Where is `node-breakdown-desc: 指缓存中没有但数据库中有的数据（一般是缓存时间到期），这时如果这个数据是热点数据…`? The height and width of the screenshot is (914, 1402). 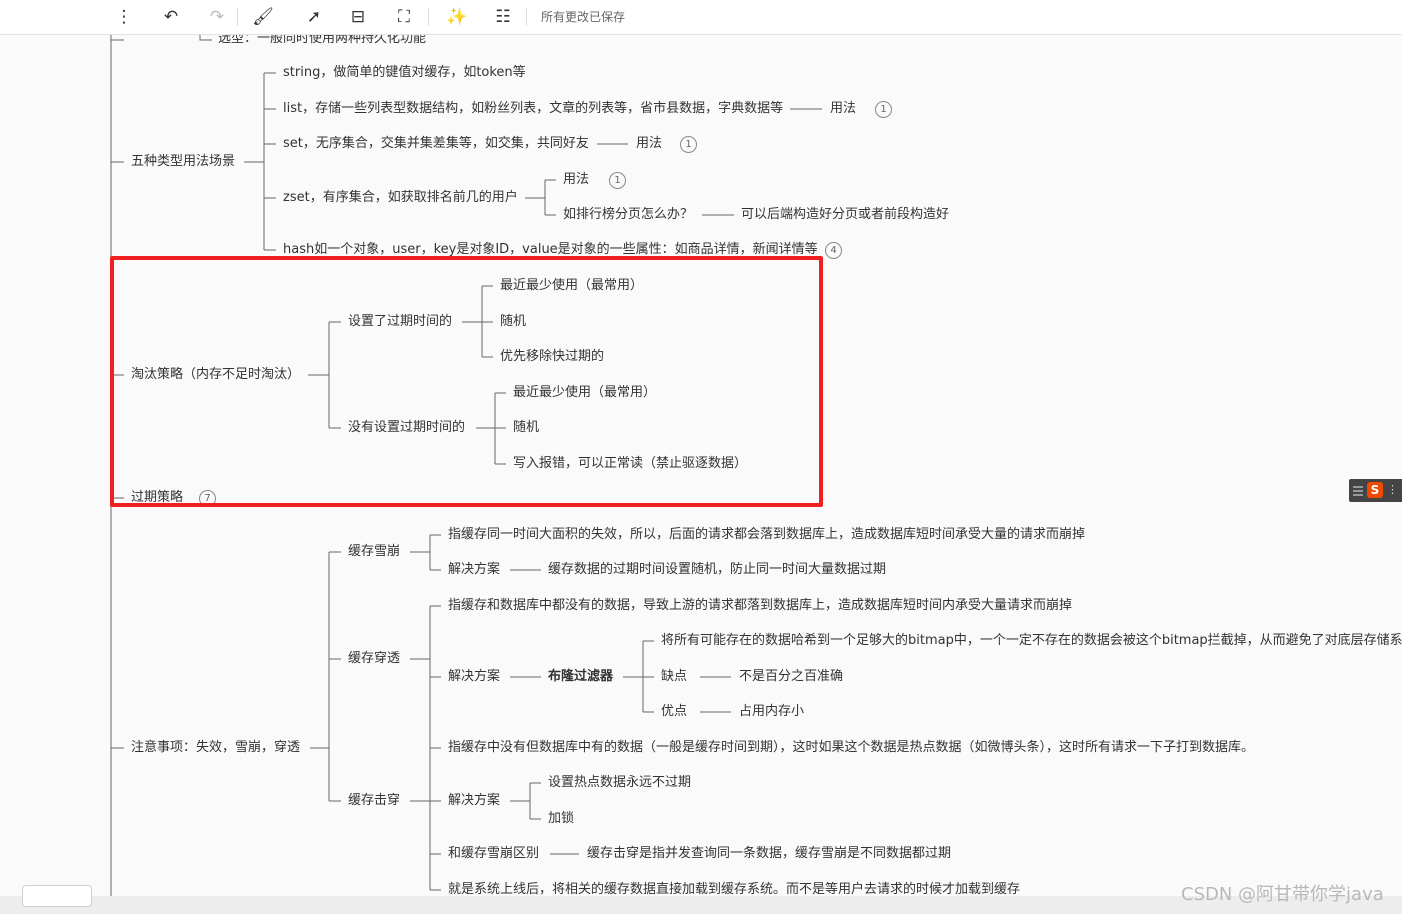
node-breakdown-desc: 指缓存中没有但数据库中有的数据（一般是缓存时间到期），这时如果这个数据是热点数据… is located at coordinates (851, 748).